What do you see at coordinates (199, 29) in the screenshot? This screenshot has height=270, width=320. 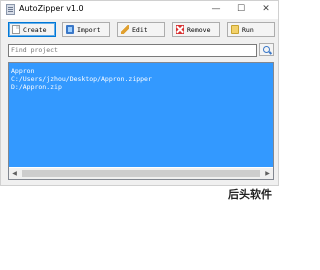 I see `remove-button-label: Remove` at bounding box center [199, 29].